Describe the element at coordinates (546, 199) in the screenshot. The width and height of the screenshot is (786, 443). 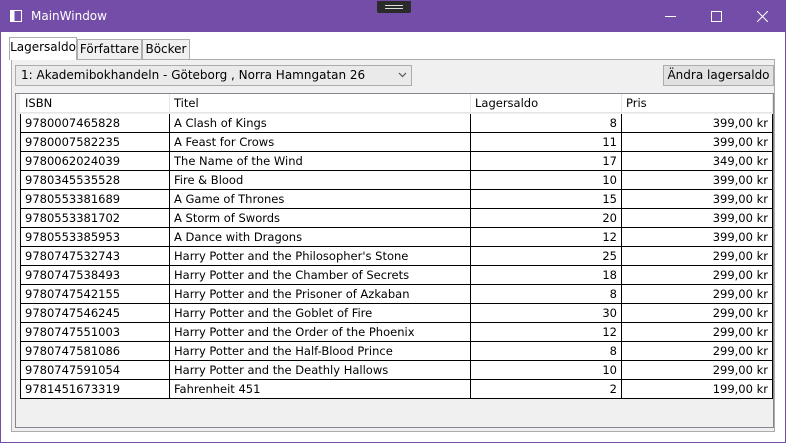
I see `stock-cell: 15` at that location.